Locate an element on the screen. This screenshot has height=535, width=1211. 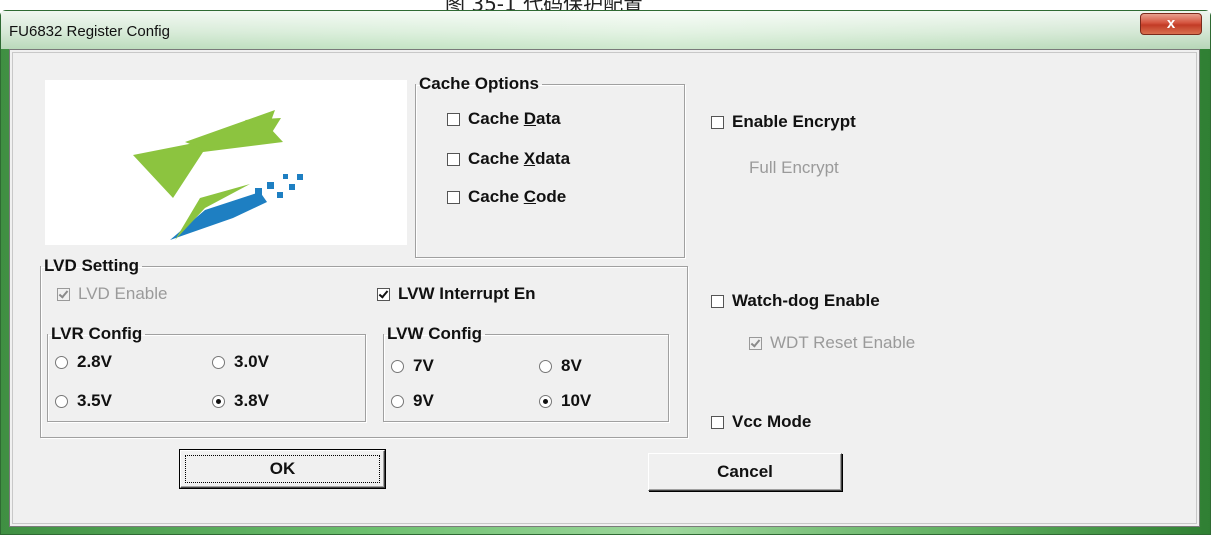
cache-data-checkbox: Cache Data is located at coordinates (504, 119).